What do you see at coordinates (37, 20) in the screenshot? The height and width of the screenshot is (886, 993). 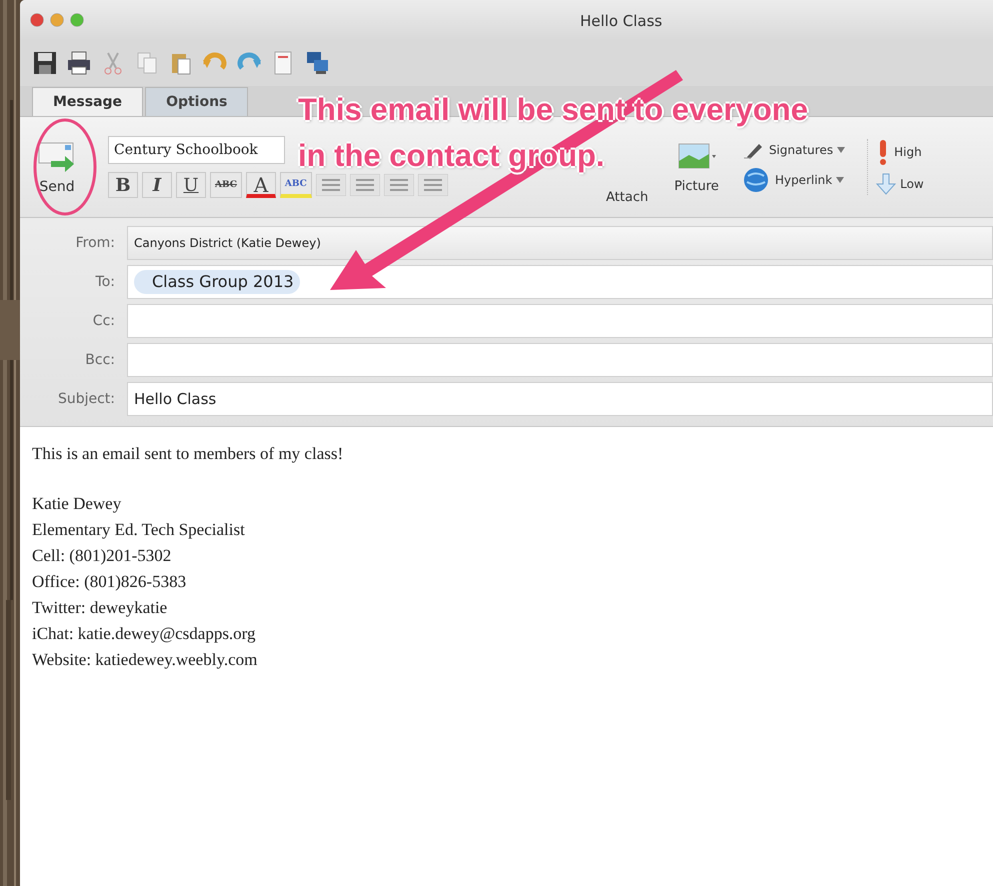 I see `close-icon` at bounding box center [37, 20].